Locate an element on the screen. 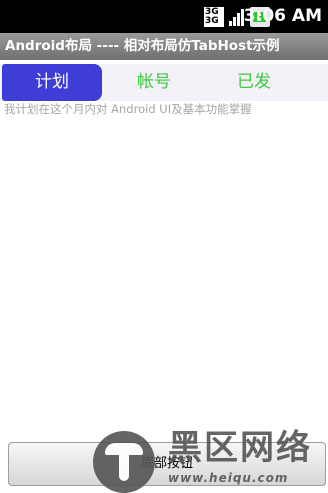  watermark-url: www.heiqu.com is located at coordinates (228, 478).